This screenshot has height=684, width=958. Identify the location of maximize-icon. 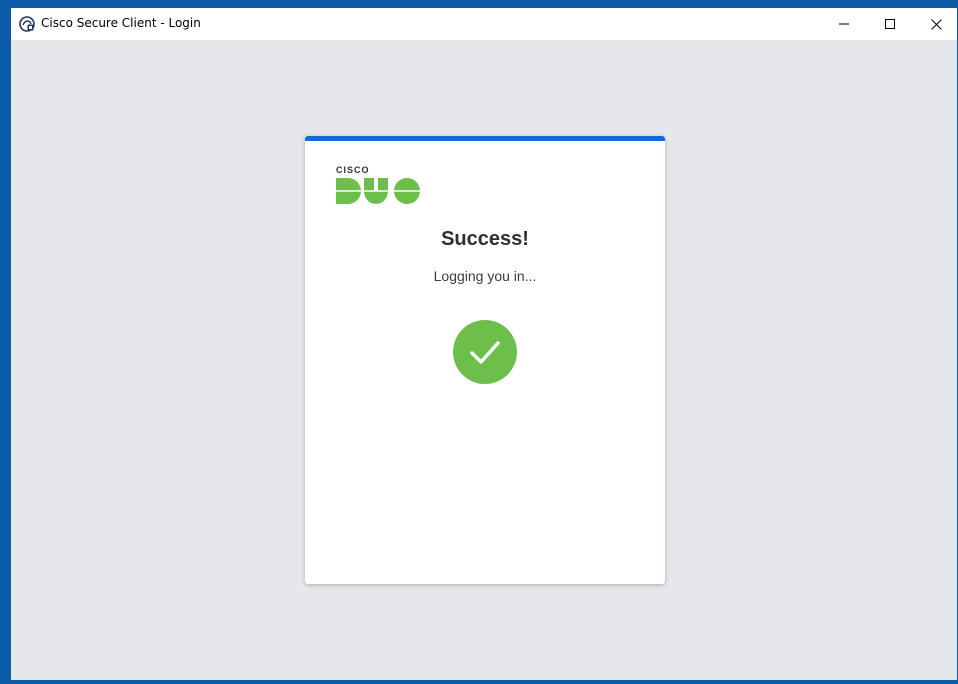
(890, 24).